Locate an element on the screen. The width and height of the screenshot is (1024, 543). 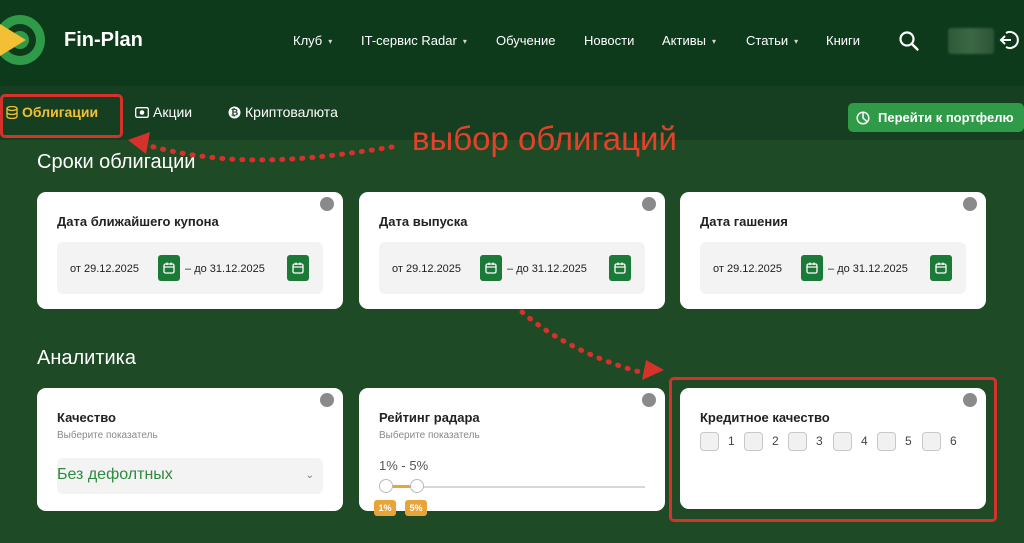
card-title: Рейтинг радара is located at coordinates (429, 417).